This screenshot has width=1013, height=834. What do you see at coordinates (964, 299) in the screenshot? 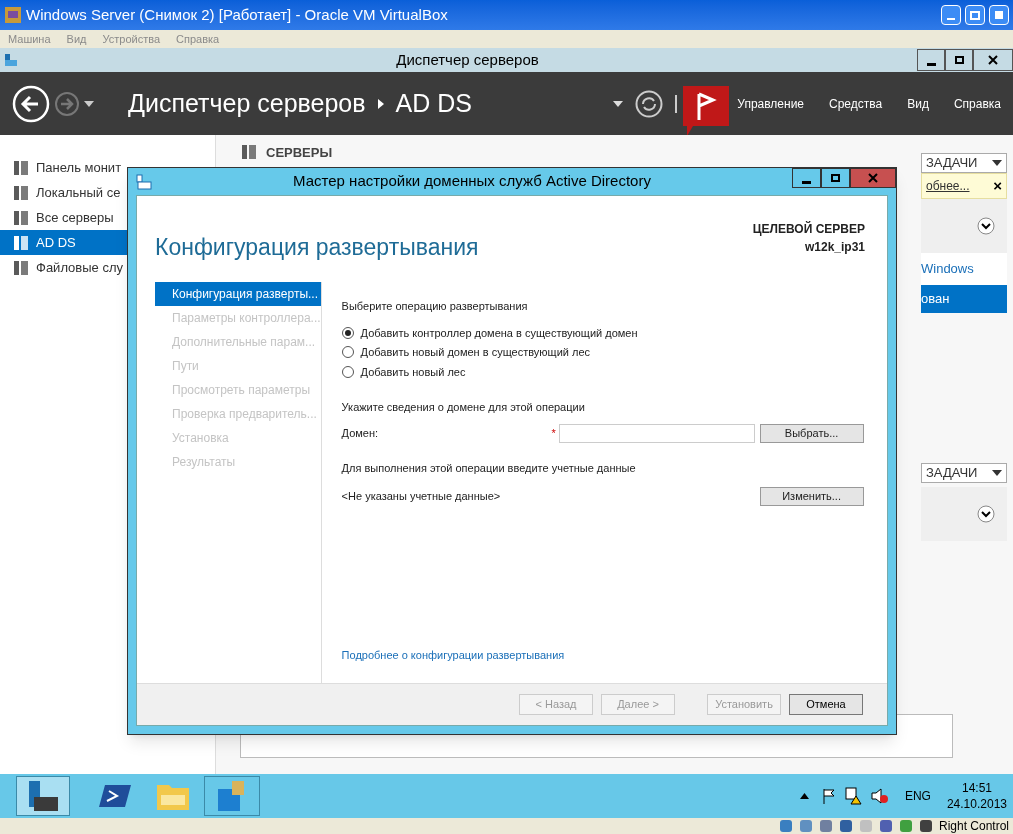
I see `table-row: ован` at bounding box center [964, 299].